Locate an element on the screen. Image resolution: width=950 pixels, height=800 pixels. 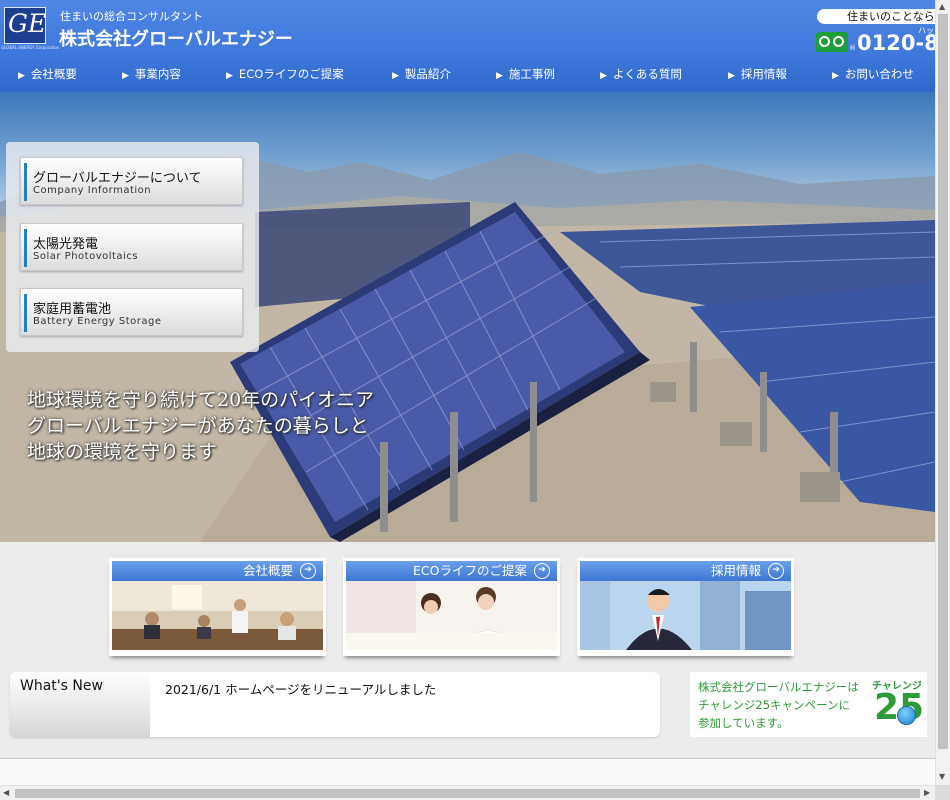
news-heading-panel: What's New is located at coordinates (80, 704).